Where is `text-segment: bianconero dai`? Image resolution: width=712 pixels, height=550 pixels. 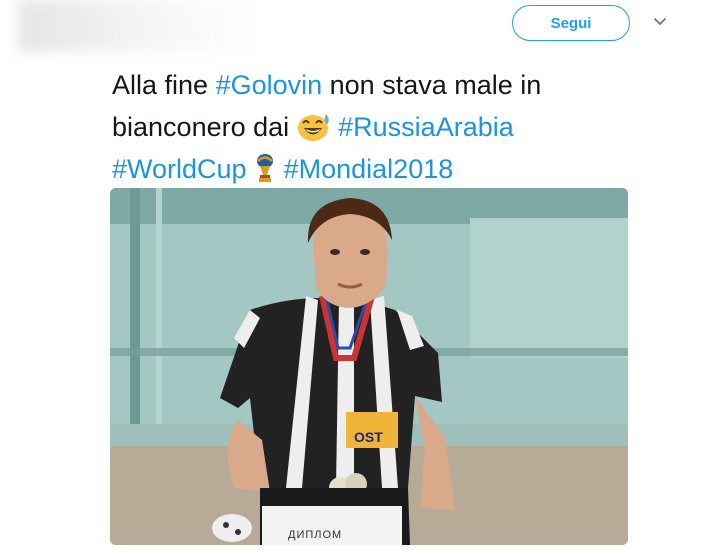
text-segment: bianconero dai is located at coordinates (204, 127).